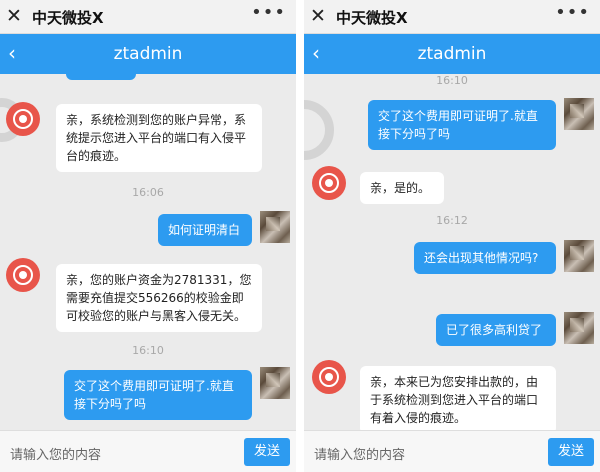 The image size is (600, 472). Describe the element at coordinates (319, 130) in the screenshot. I see `background-ring` at that location.